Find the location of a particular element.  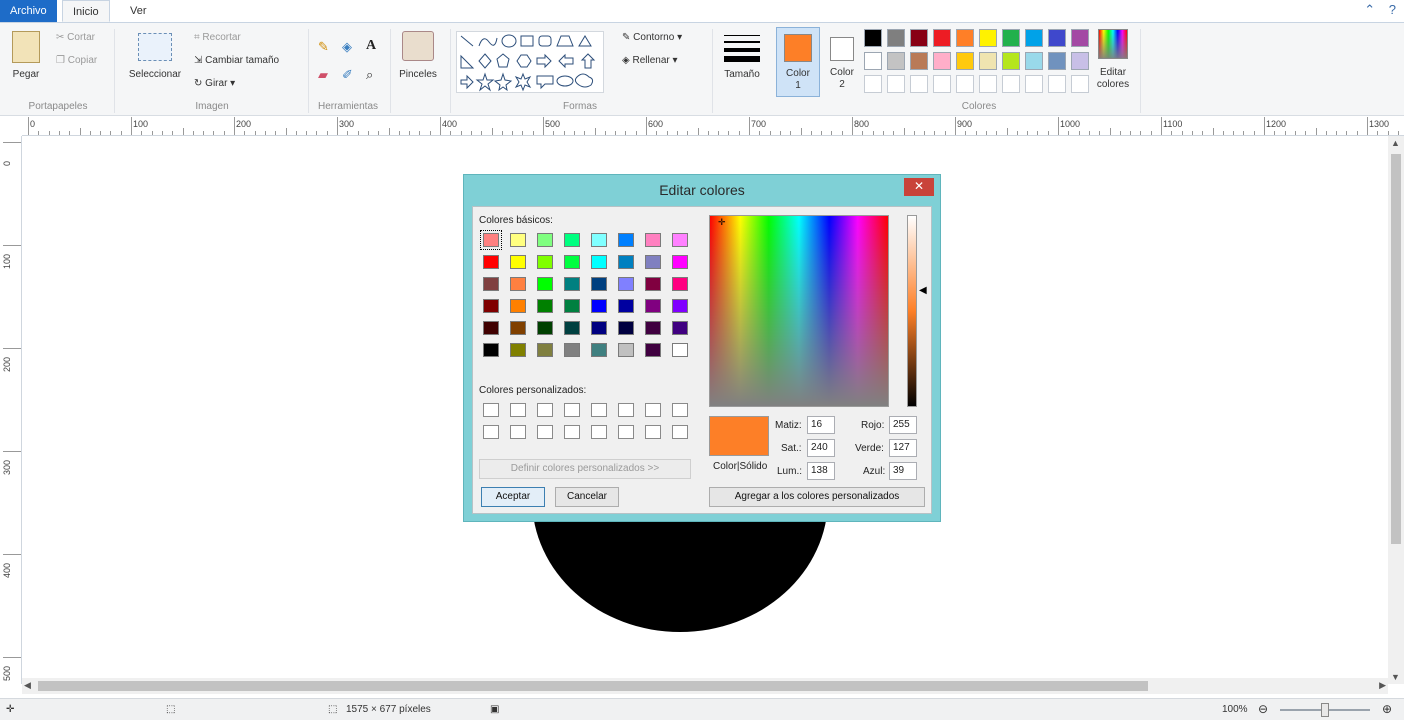

edit-colors-label-1: Editar is located at coordinates (1113, 73).